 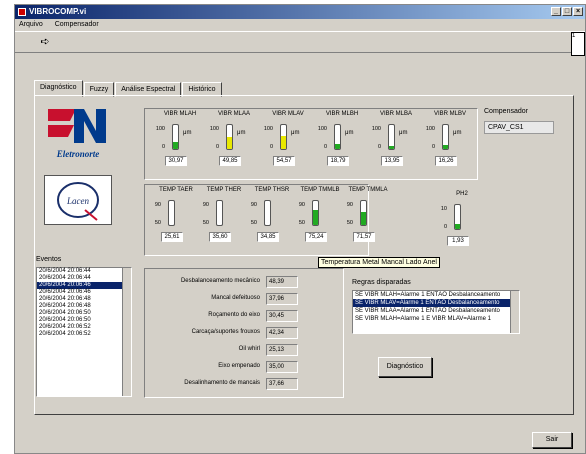 What do you see at coordinates (445, 227) in the screenshot?
I see `ph2-scale-bottom: 0` at bounding box center [445, 227].